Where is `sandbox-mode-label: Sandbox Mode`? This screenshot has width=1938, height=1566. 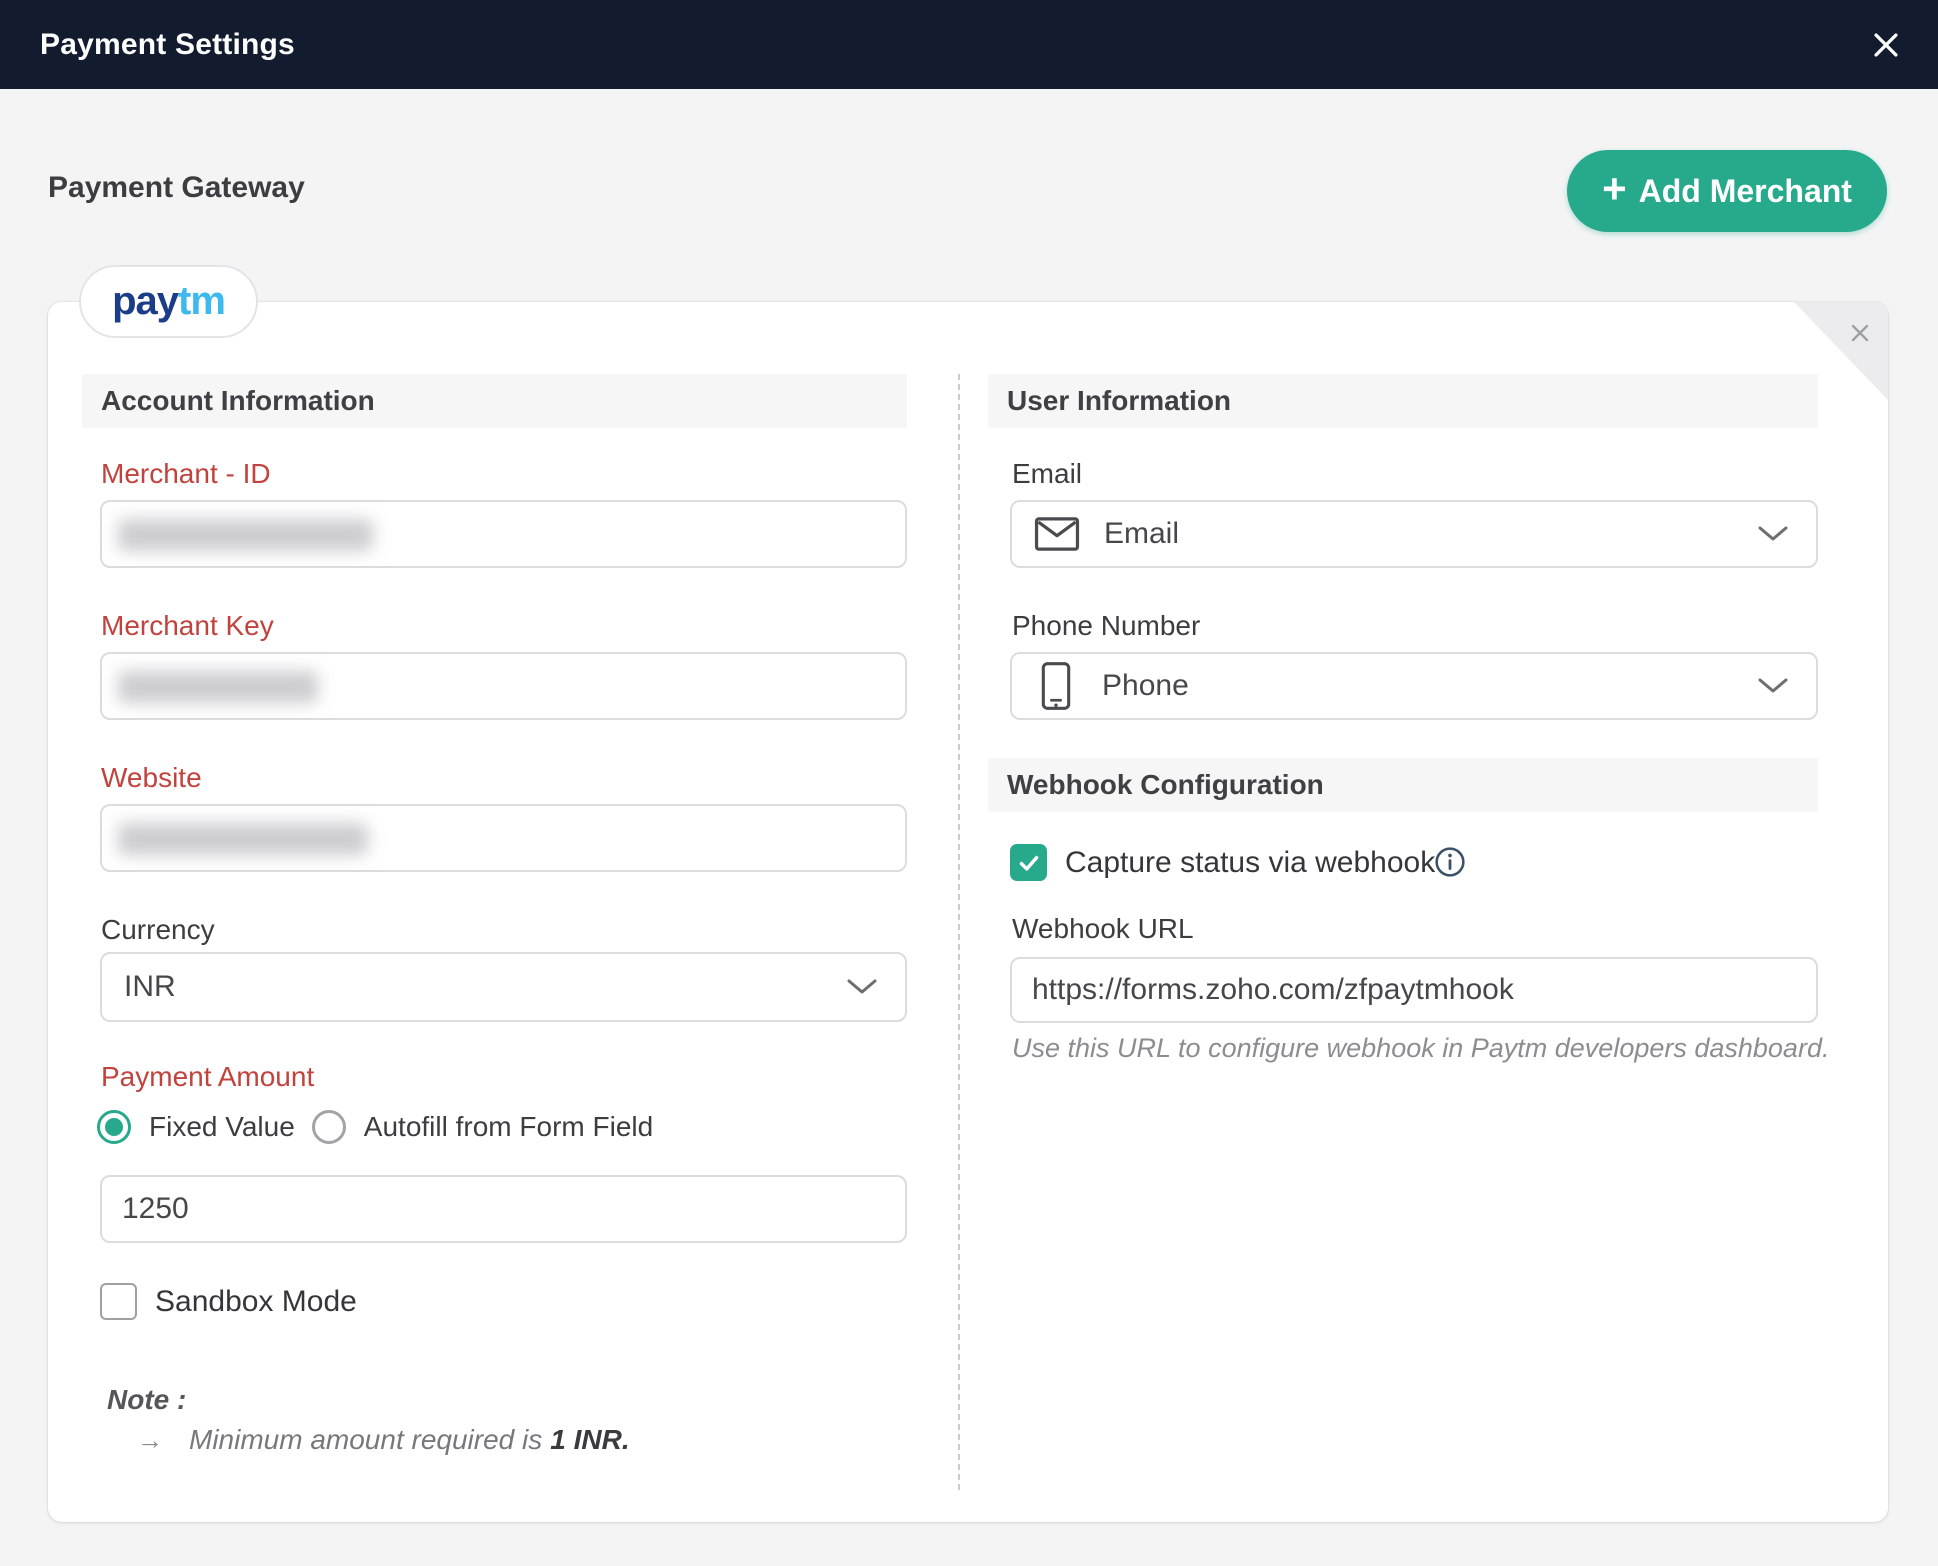
sandbox-mode-label: Sandbox Mode is located at coordinates (256, 1302).